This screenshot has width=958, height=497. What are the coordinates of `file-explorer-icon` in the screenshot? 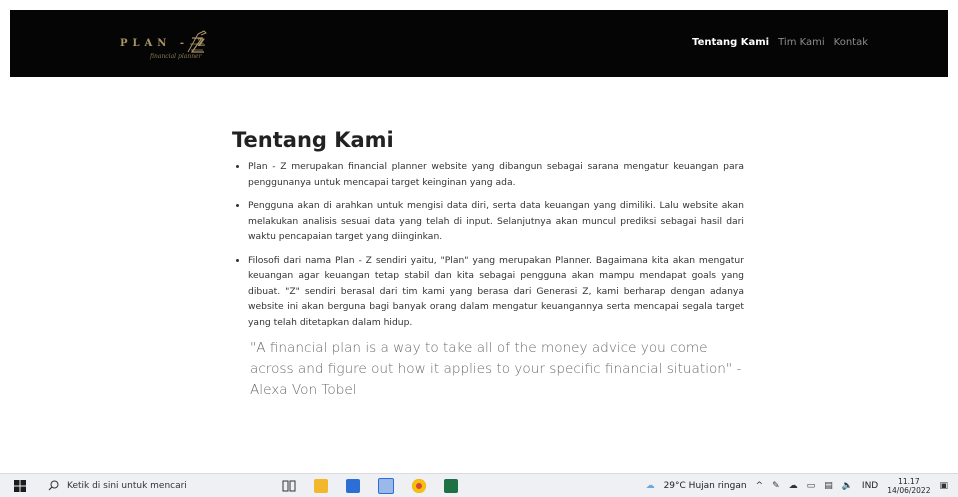 It's located at (321, 485).